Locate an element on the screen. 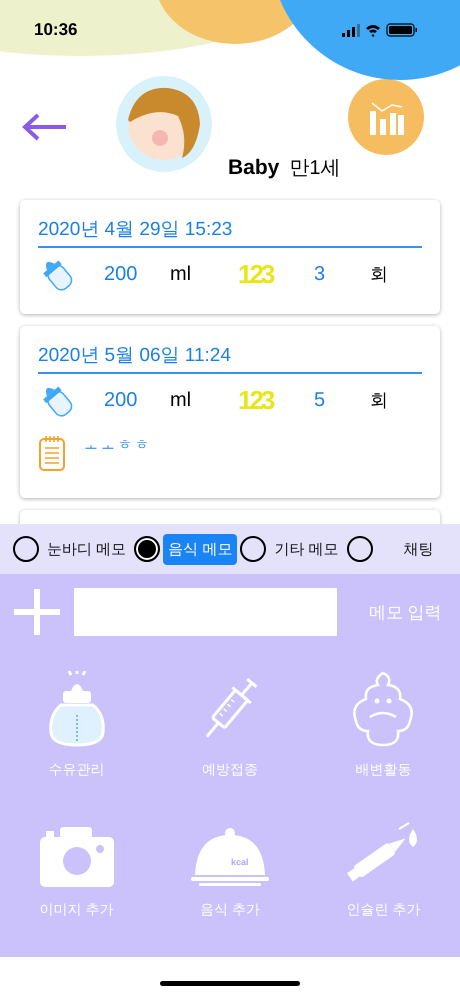 The image size is (460, 996). baby-age: 만1세 is located at coordinates (314, 168).